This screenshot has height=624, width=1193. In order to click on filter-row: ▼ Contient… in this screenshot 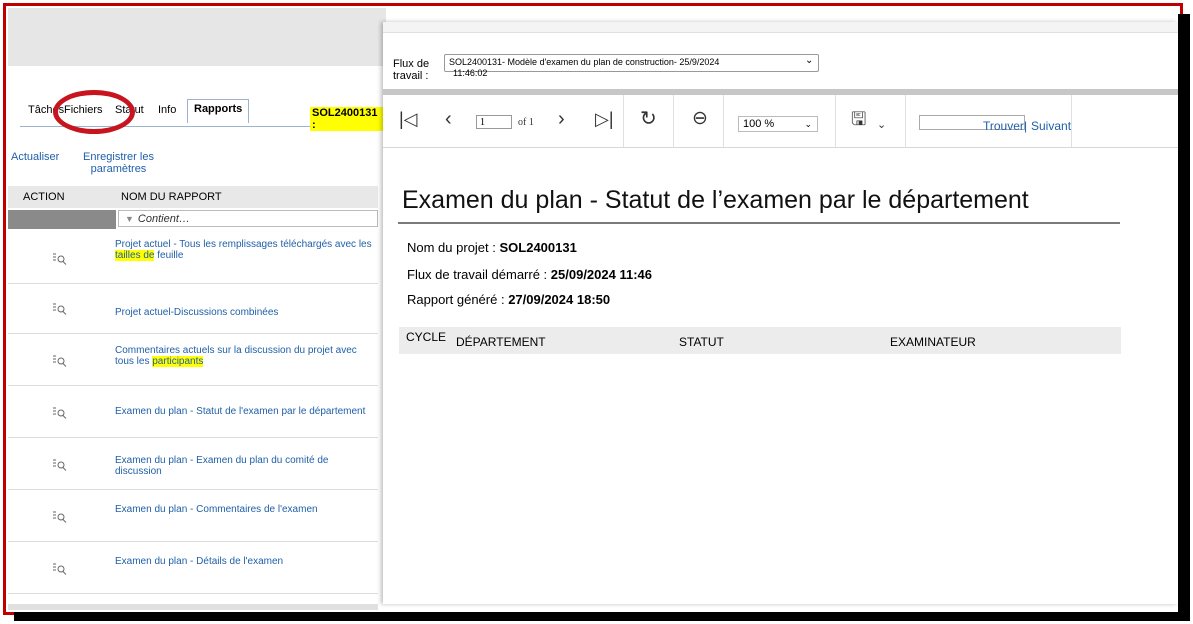, I will do `click(193, 219)`.